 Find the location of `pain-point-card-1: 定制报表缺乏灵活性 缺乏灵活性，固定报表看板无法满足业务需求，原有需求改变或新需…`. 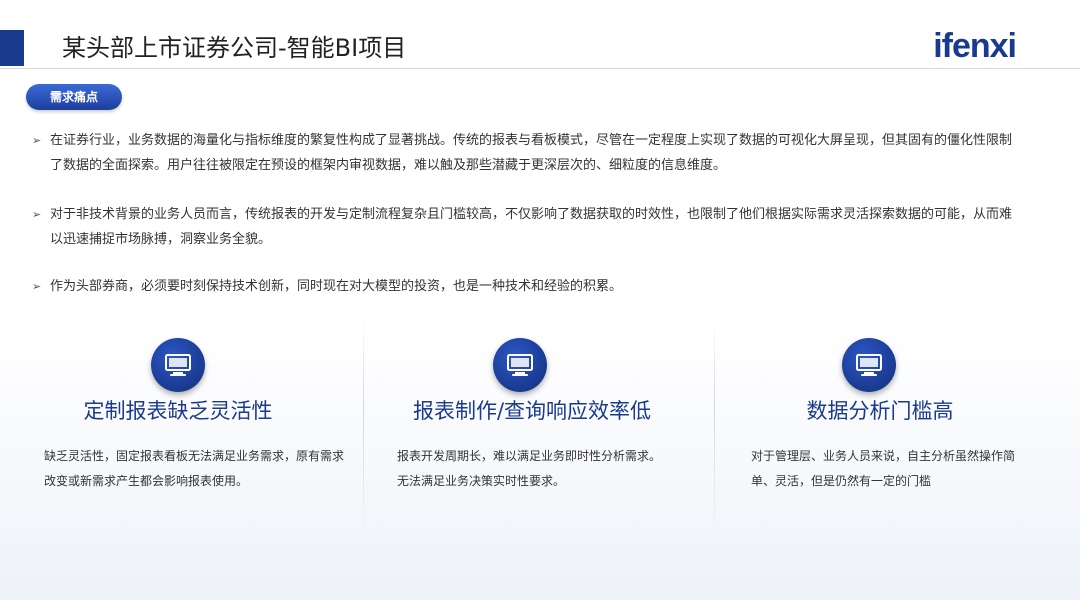

pain-point-card-1: 定制报表缺乏灵活性 缺乏灵活性，固定报表看板无法满足业务需求，原有需求改变或新需… is located at coordinates (192, 442).